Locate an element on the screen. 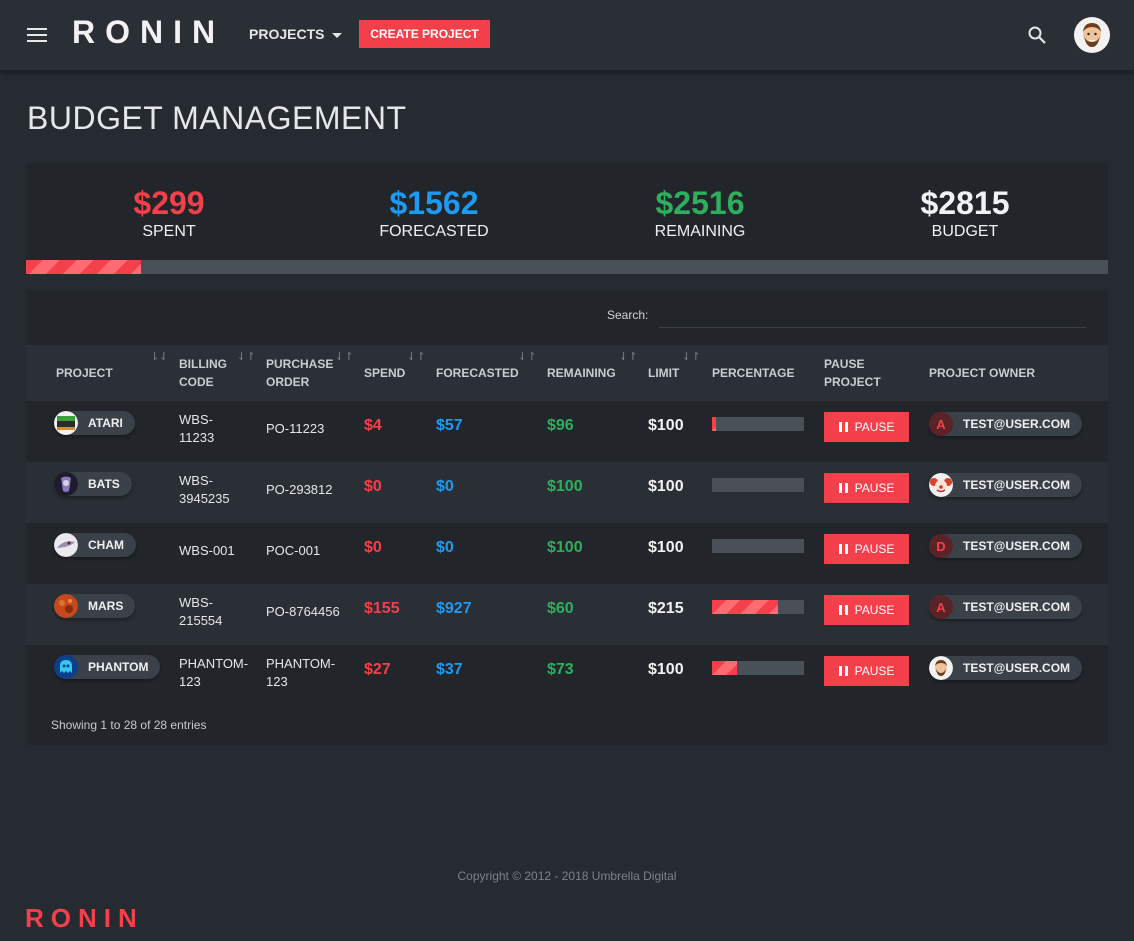 Image resolution: width=1134 pixels, height=941 pixels. header-purchase-order: PURCHASE ORDER is located at coordinates (299, 373).